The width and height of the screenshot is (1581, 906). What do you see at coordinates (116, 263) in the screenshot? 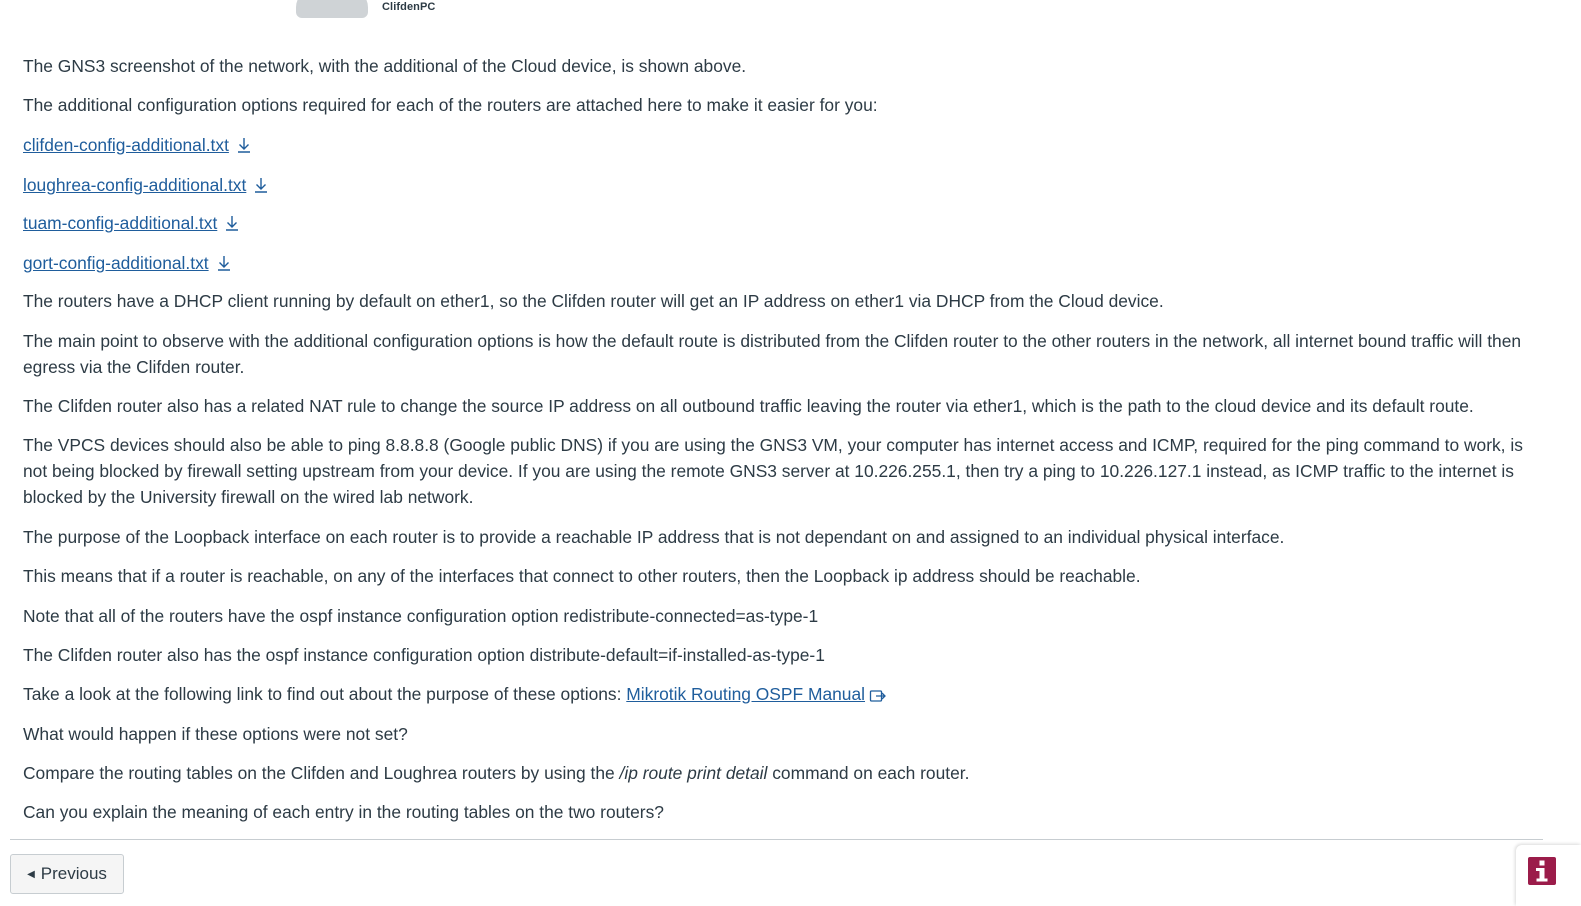
I see `file-link-gort: gort-config-additional.txt` at bounding box center [116, 263].